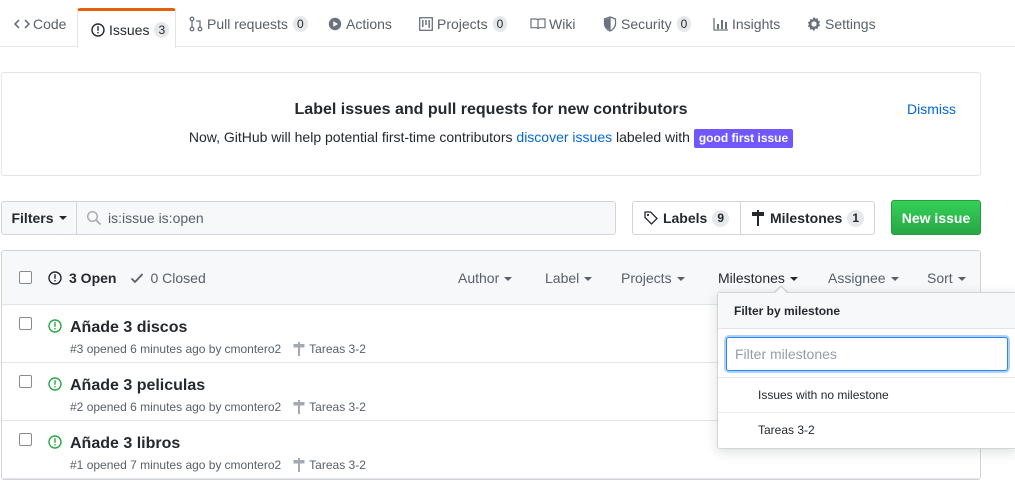 This screenshot has width=1015, height=485. Describe the element at coordinates (866, 430) in the screenshot. I see `dropdown-item-milestone: Tareas 3-2` at that location.